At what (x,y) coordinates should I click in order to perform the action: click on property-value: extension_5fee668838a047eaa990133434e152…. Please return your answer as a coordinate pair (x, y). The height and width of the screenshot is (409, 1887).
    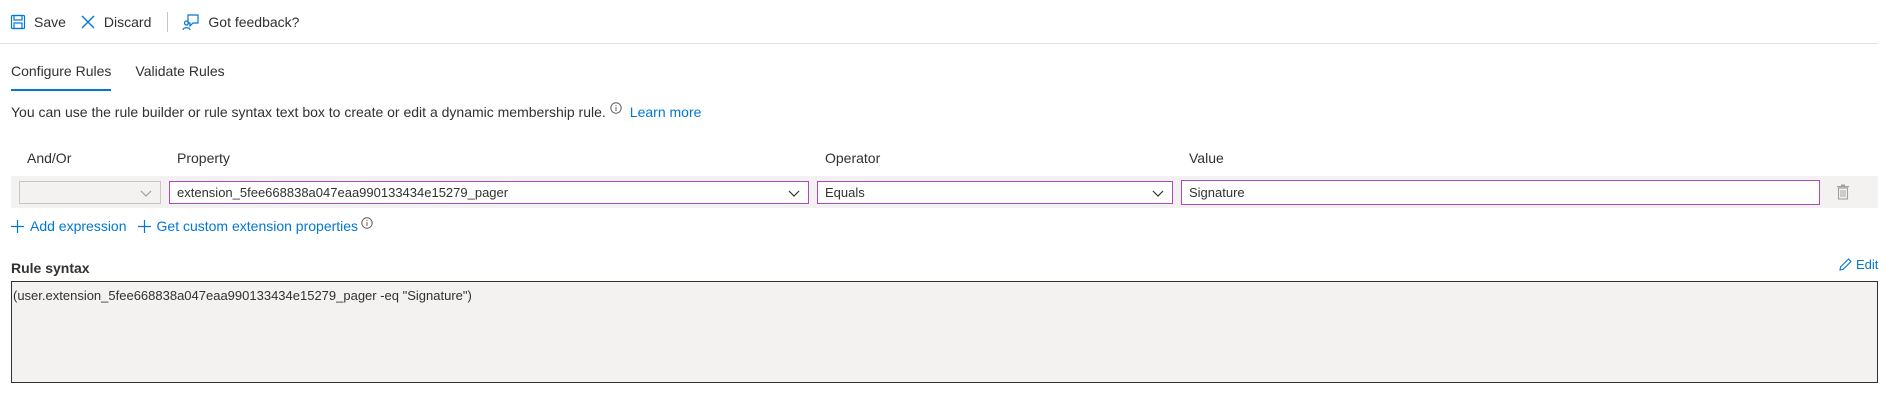
    Looking at the image, I should click on (343, 192).